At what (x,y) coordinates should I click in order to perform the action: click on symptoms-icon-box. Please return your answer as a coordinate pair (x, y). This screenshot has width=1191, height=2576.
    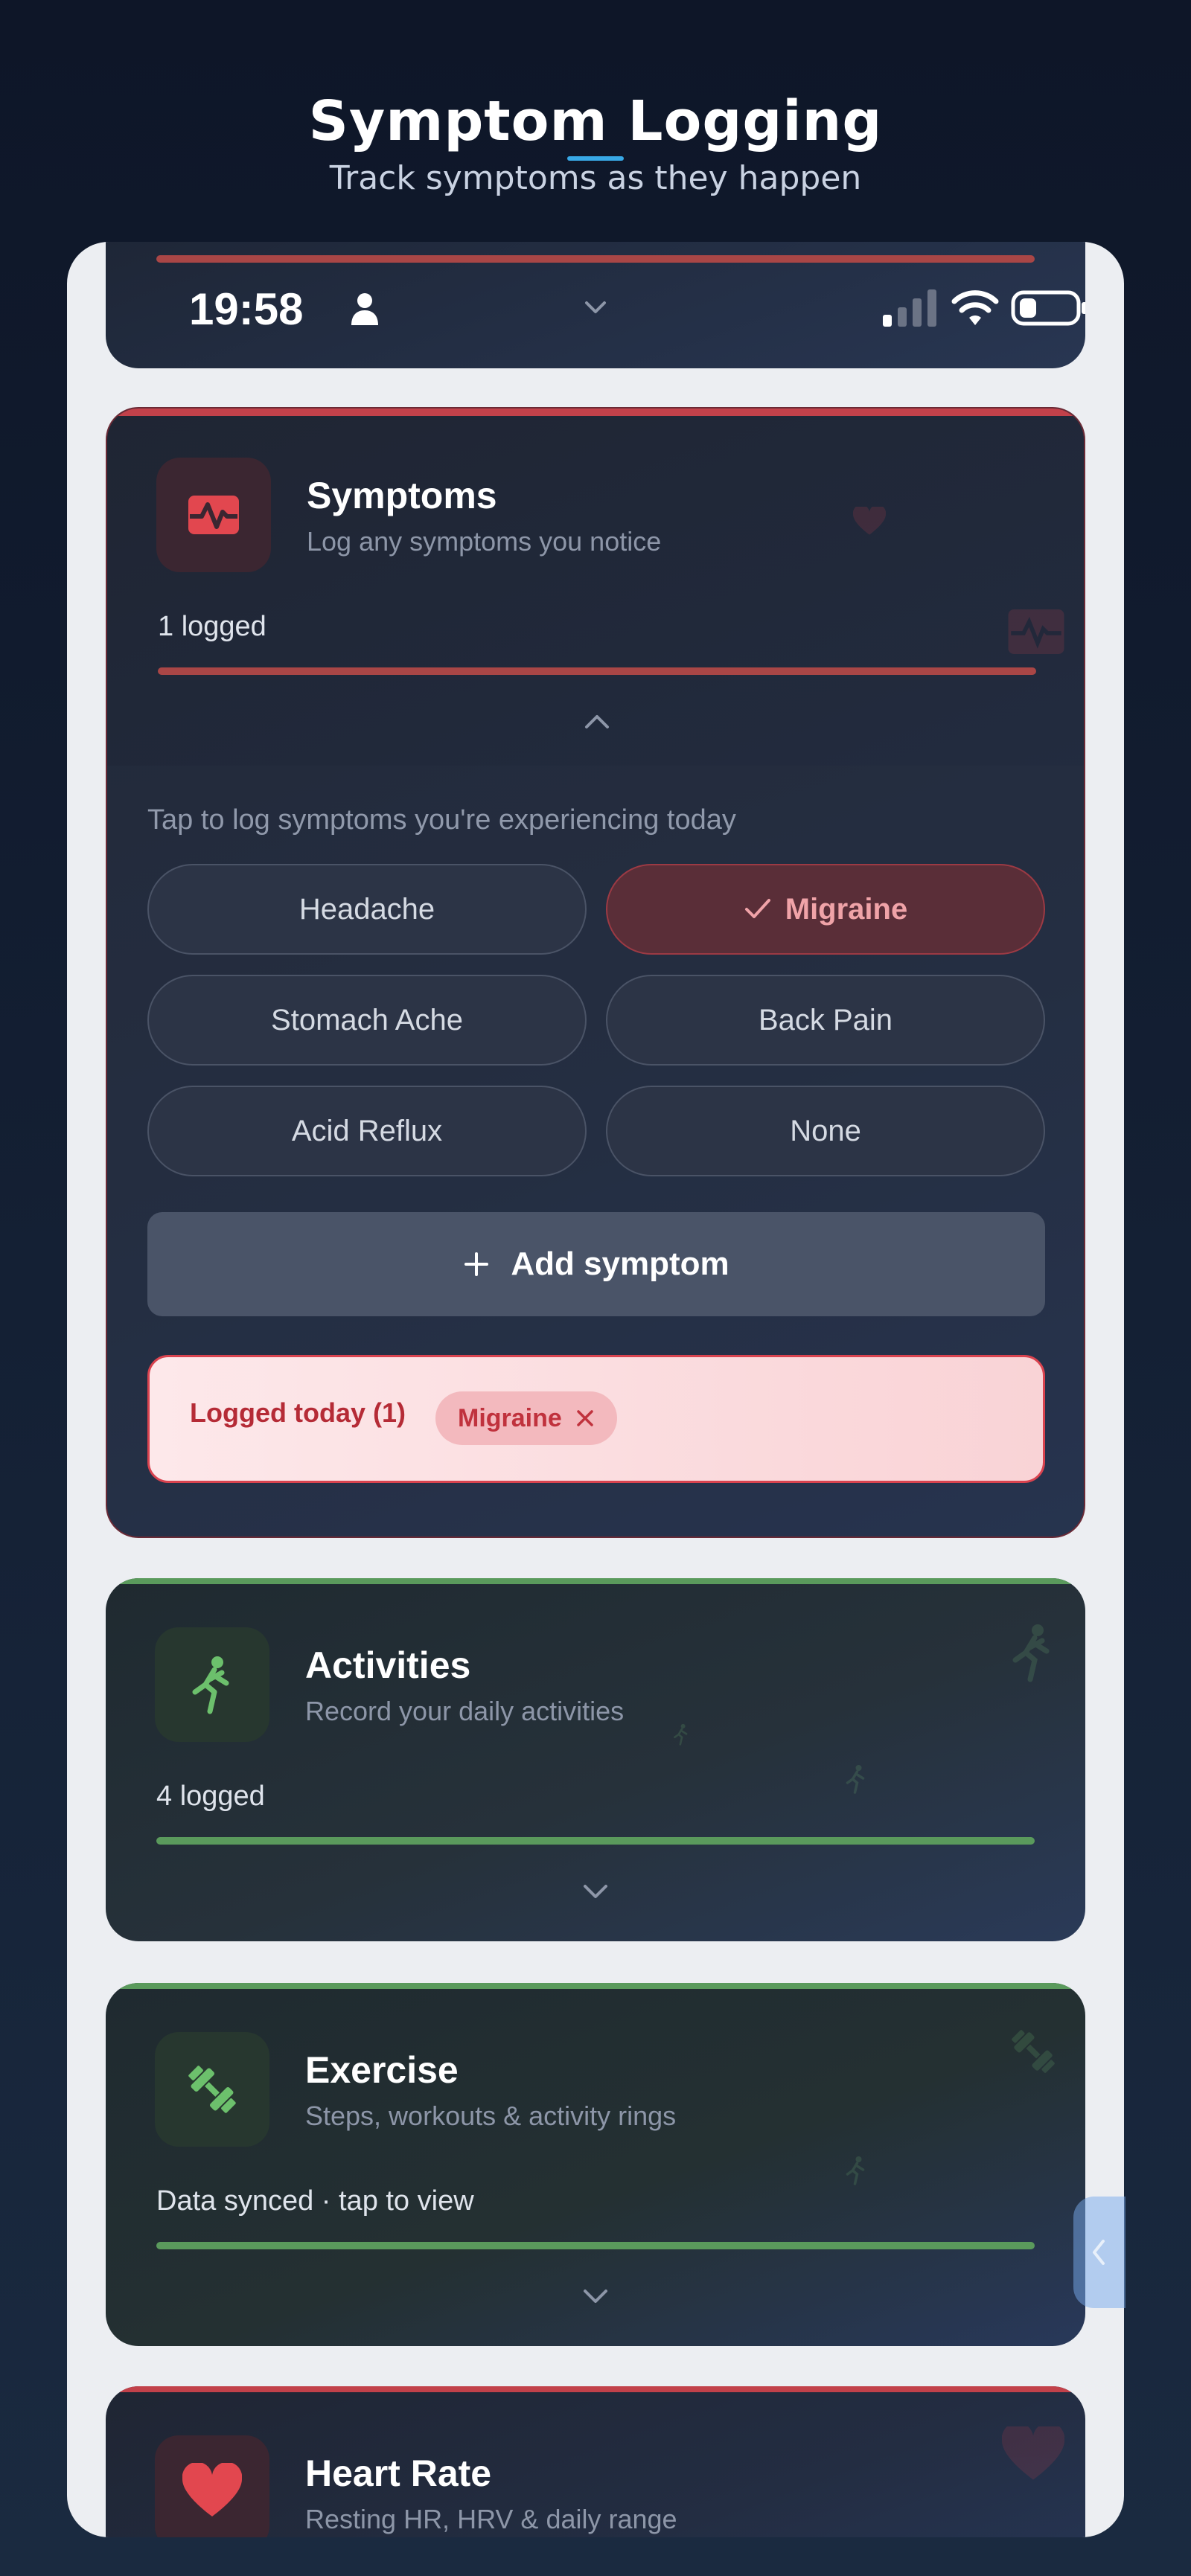
    Looking at the image, I should click on (213, 515).